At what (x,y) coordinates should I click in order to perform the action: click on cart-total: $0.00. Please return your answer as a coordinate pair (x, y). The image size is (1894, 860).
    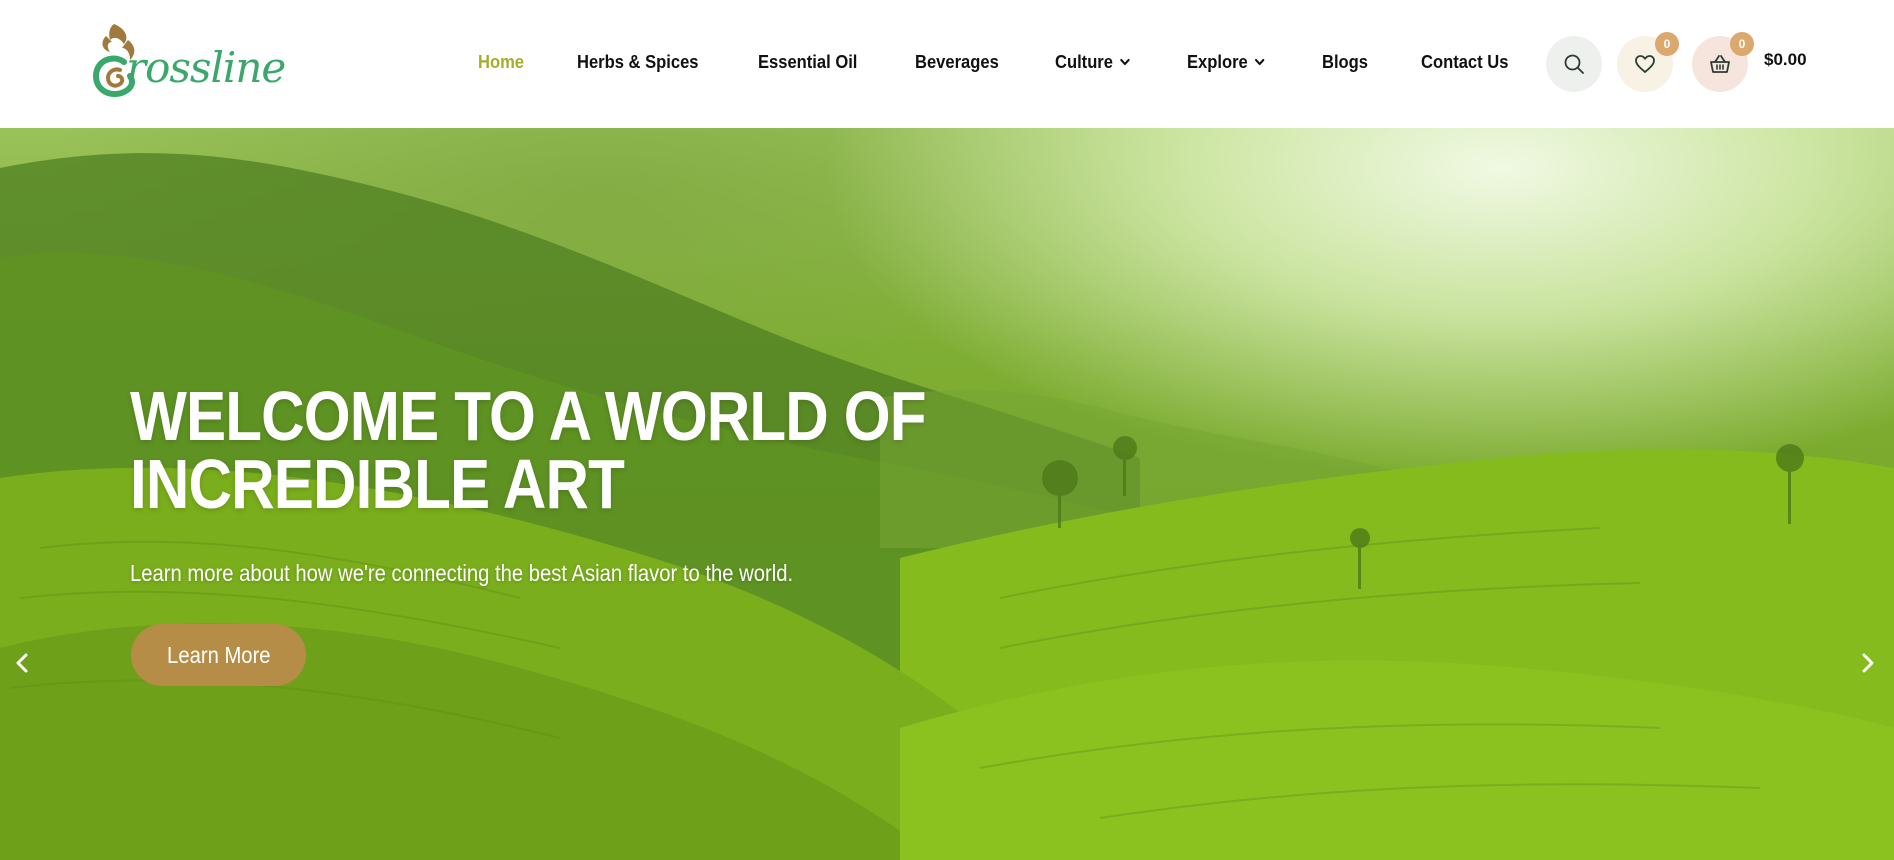
    Looking at the image, I should click on (1785, 60).